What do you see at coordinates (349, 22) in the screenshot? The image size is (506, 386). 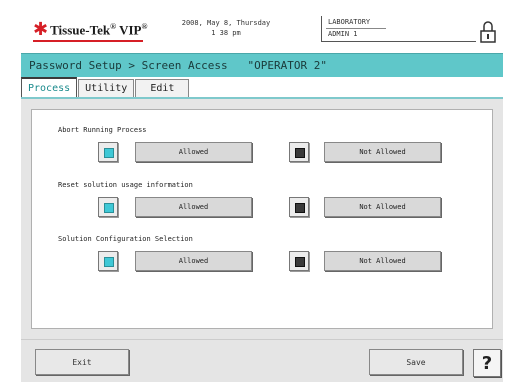 I see `location-label: LABORATORY` at bounding box center [349, 22].